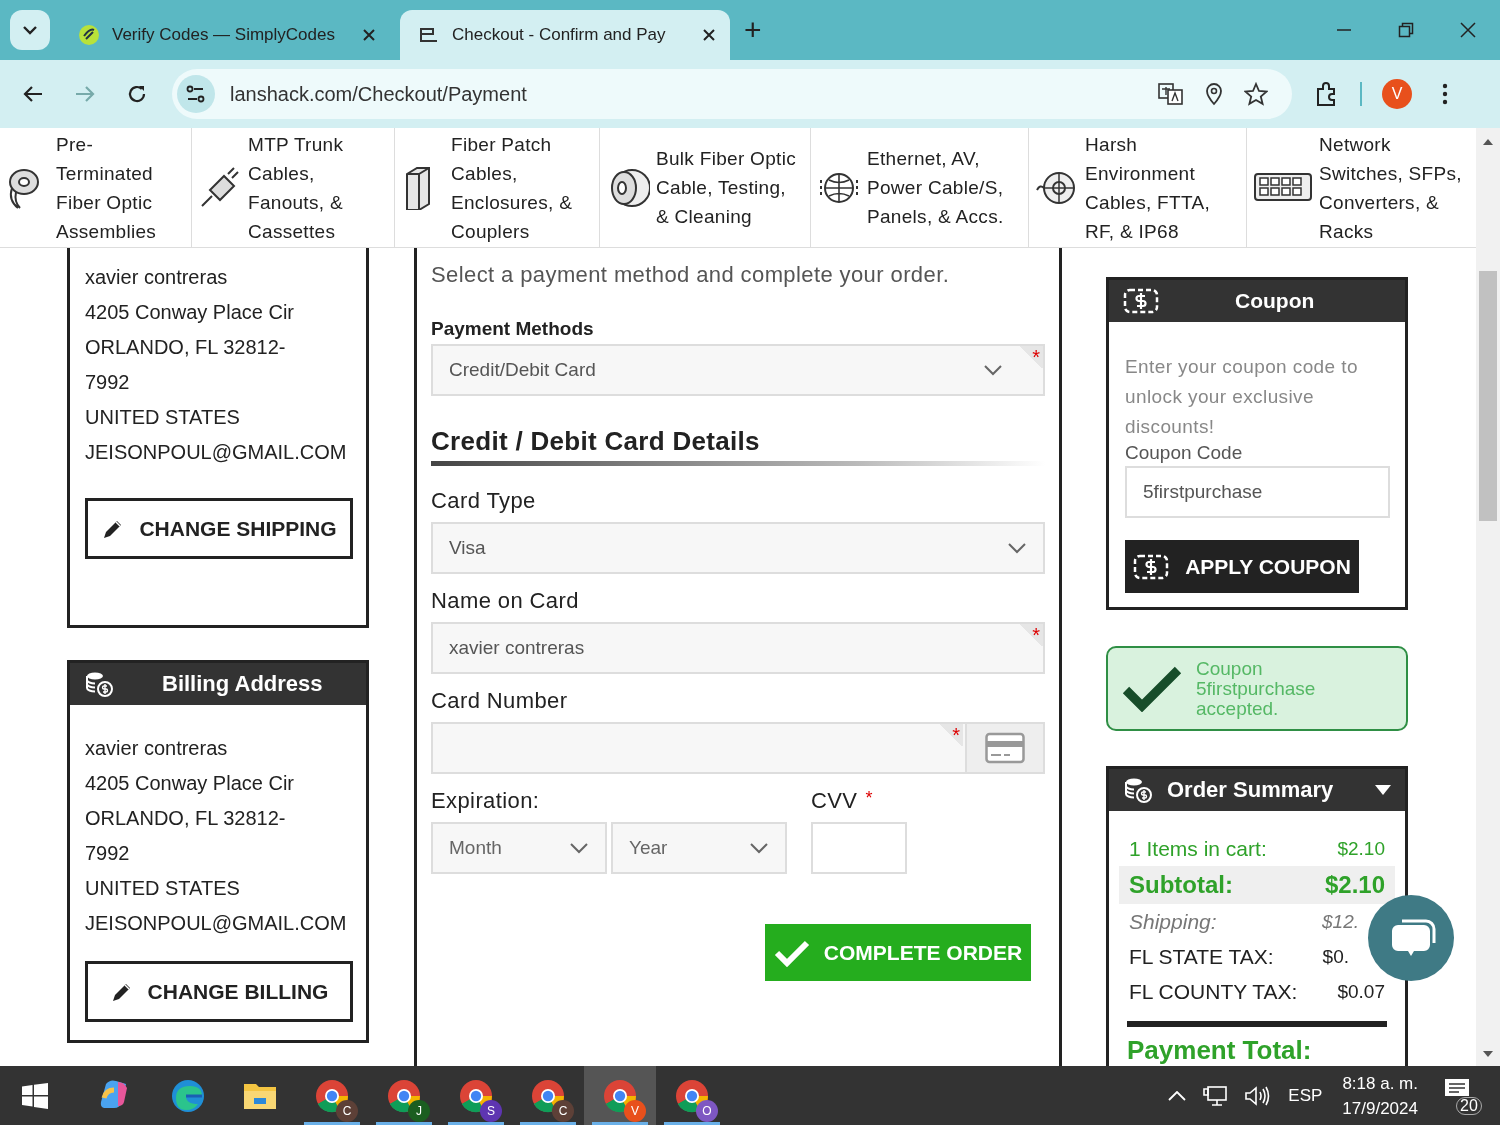 This screenshot has width=1500, height=1125. Describe the element at coordinates (1257, 790) in the screenshot. I see `card-header: Order Summary` at that location.